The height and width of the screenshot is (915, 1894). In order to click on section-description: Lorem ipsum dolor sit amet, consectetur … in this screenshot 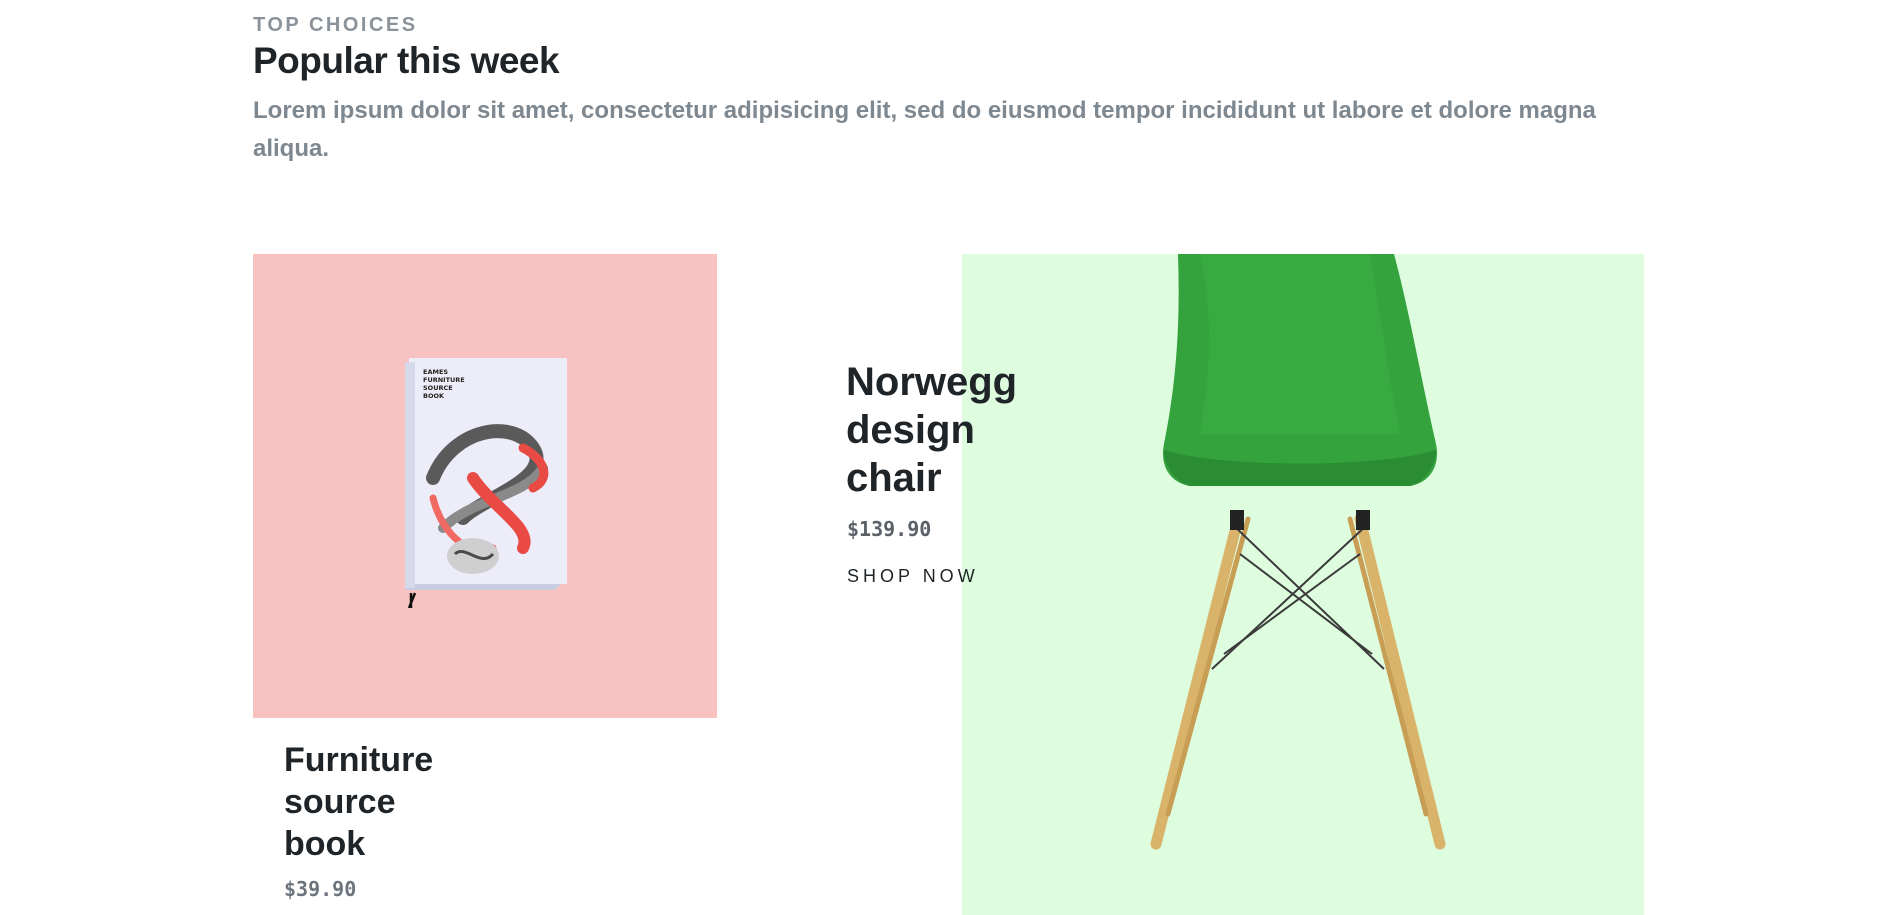, I will do `click(924, 129)`.